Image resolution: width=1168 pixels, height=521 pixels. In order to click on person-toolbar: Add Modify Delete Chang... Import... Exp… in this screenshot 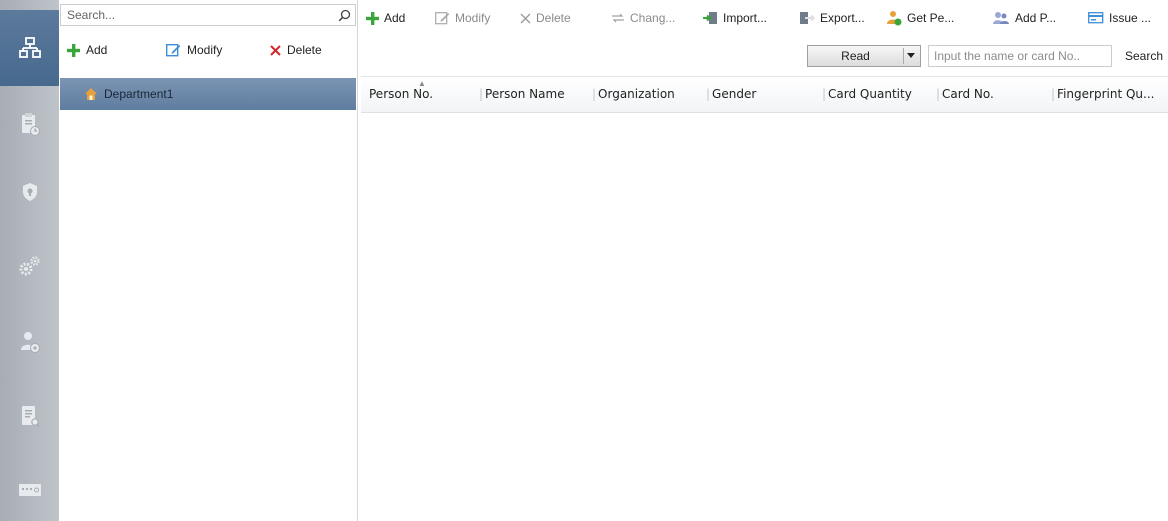, I will do `click(767, 18)`.